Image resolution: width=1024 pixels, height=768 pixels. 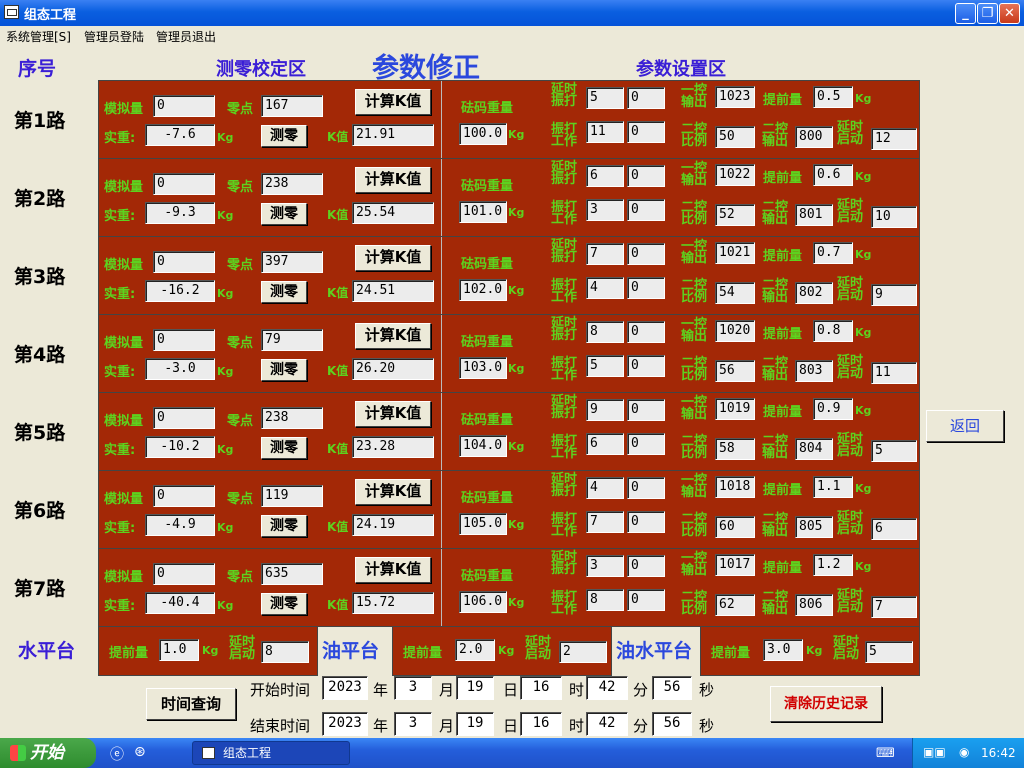 I want to click on k-value-field: 24.51, so click(x=393, y=291).